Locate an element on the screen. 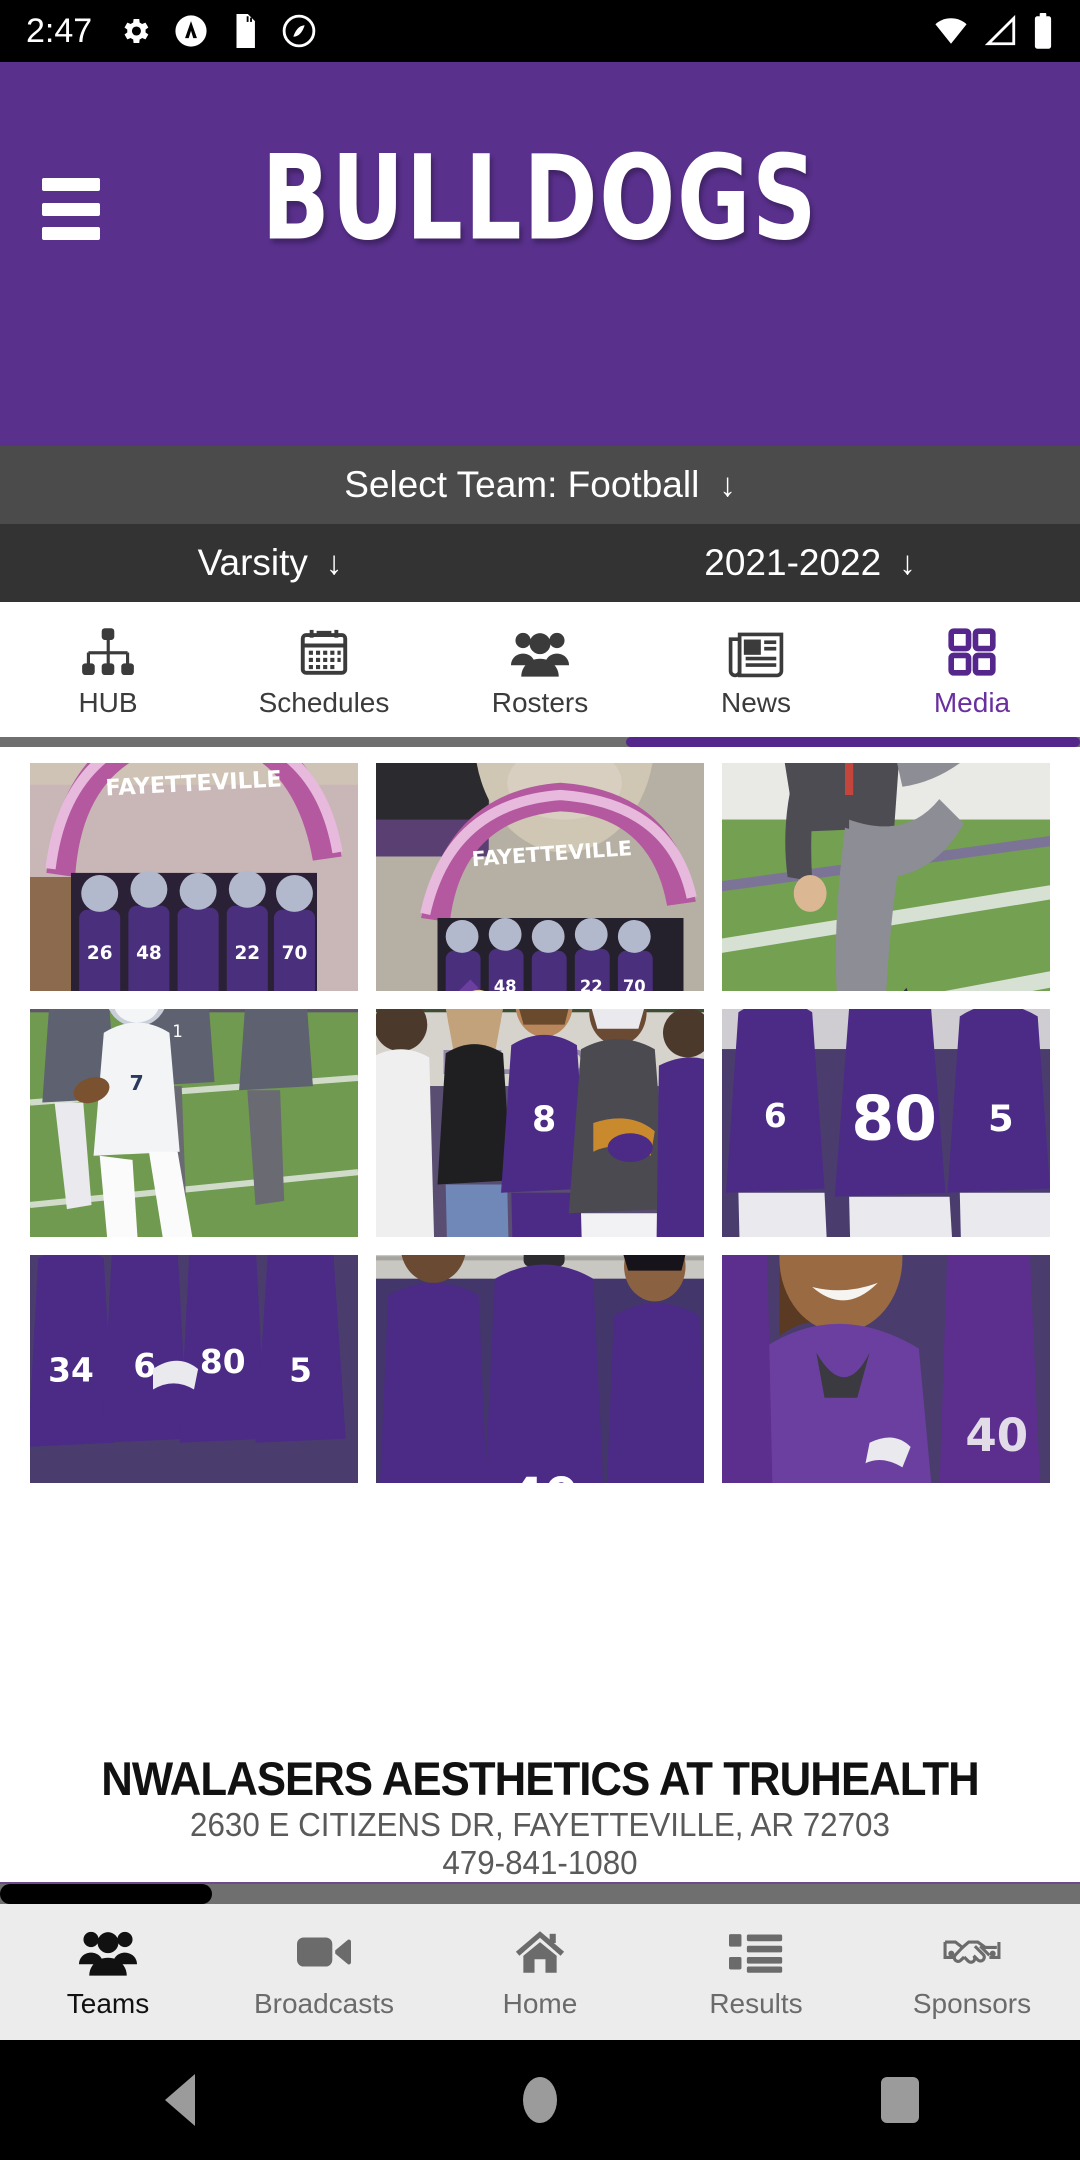 This screenshot has height=2160, width=1080. bottom-nav-broadcasts: Broadcasts is located at coordinates (324, 1972).